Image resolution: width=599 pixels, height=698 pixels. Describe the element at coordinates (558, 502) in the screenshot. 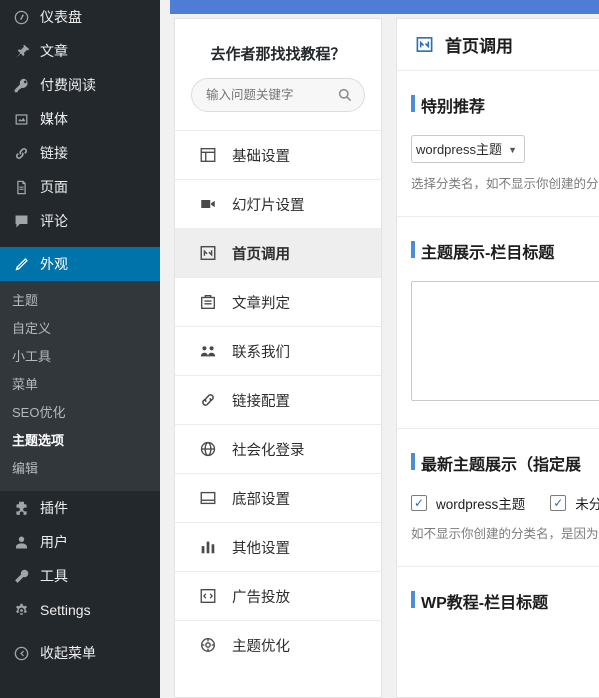

I see `checkbox-uncategorized: ✓` at that location.